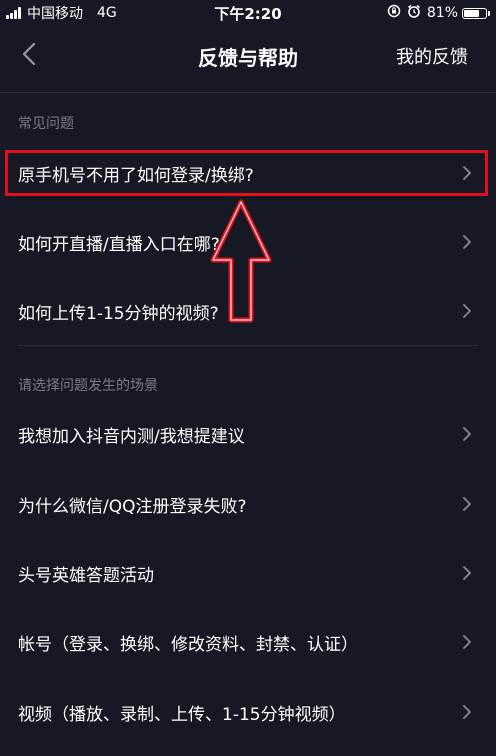 The height and width of the screenshot is (756, 496). I want to click on faq-item-label: 如何开直播/直播入口在哪?, so click(119, 245).